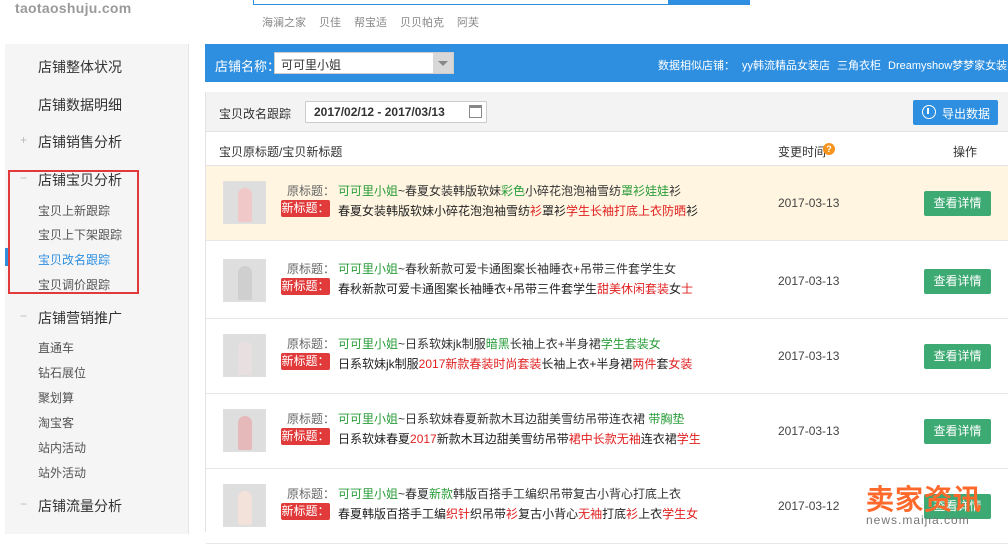  I want to click on sidebar-subitem-onsite: 站内活动, so click(62, 447).